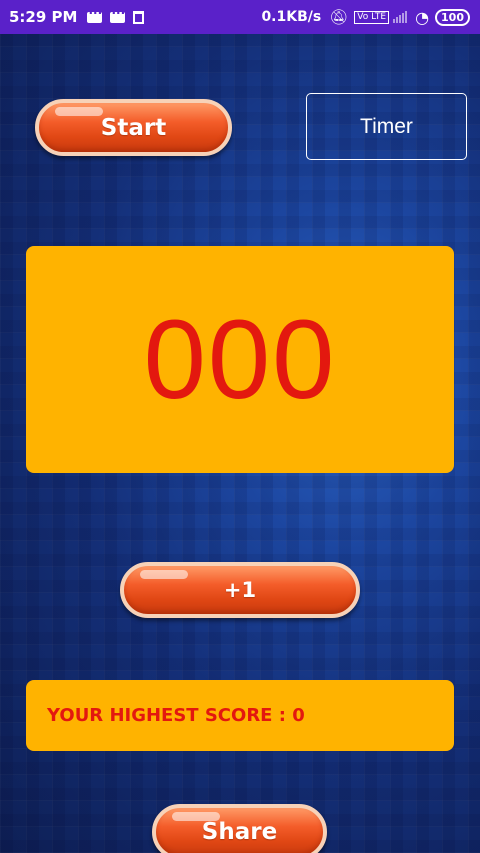 This screenshot has height=853, width=480. I want to click on highest-score-text: YOUR HIGHEST SCORE : 0, so click(176, 715).